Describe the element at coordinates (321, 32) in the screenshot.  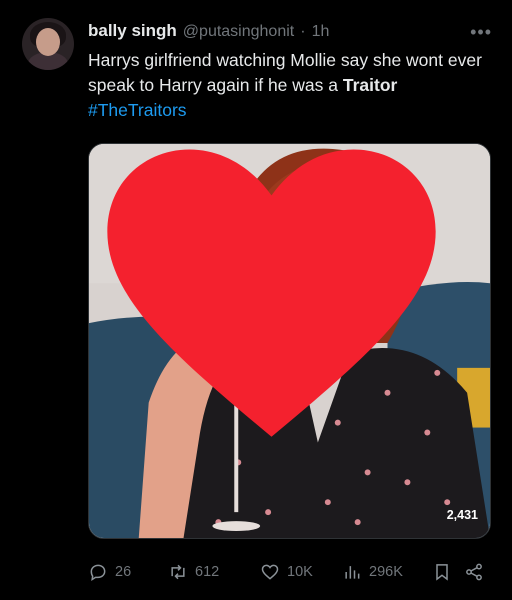
I see `timestamp: 1h` at that location.